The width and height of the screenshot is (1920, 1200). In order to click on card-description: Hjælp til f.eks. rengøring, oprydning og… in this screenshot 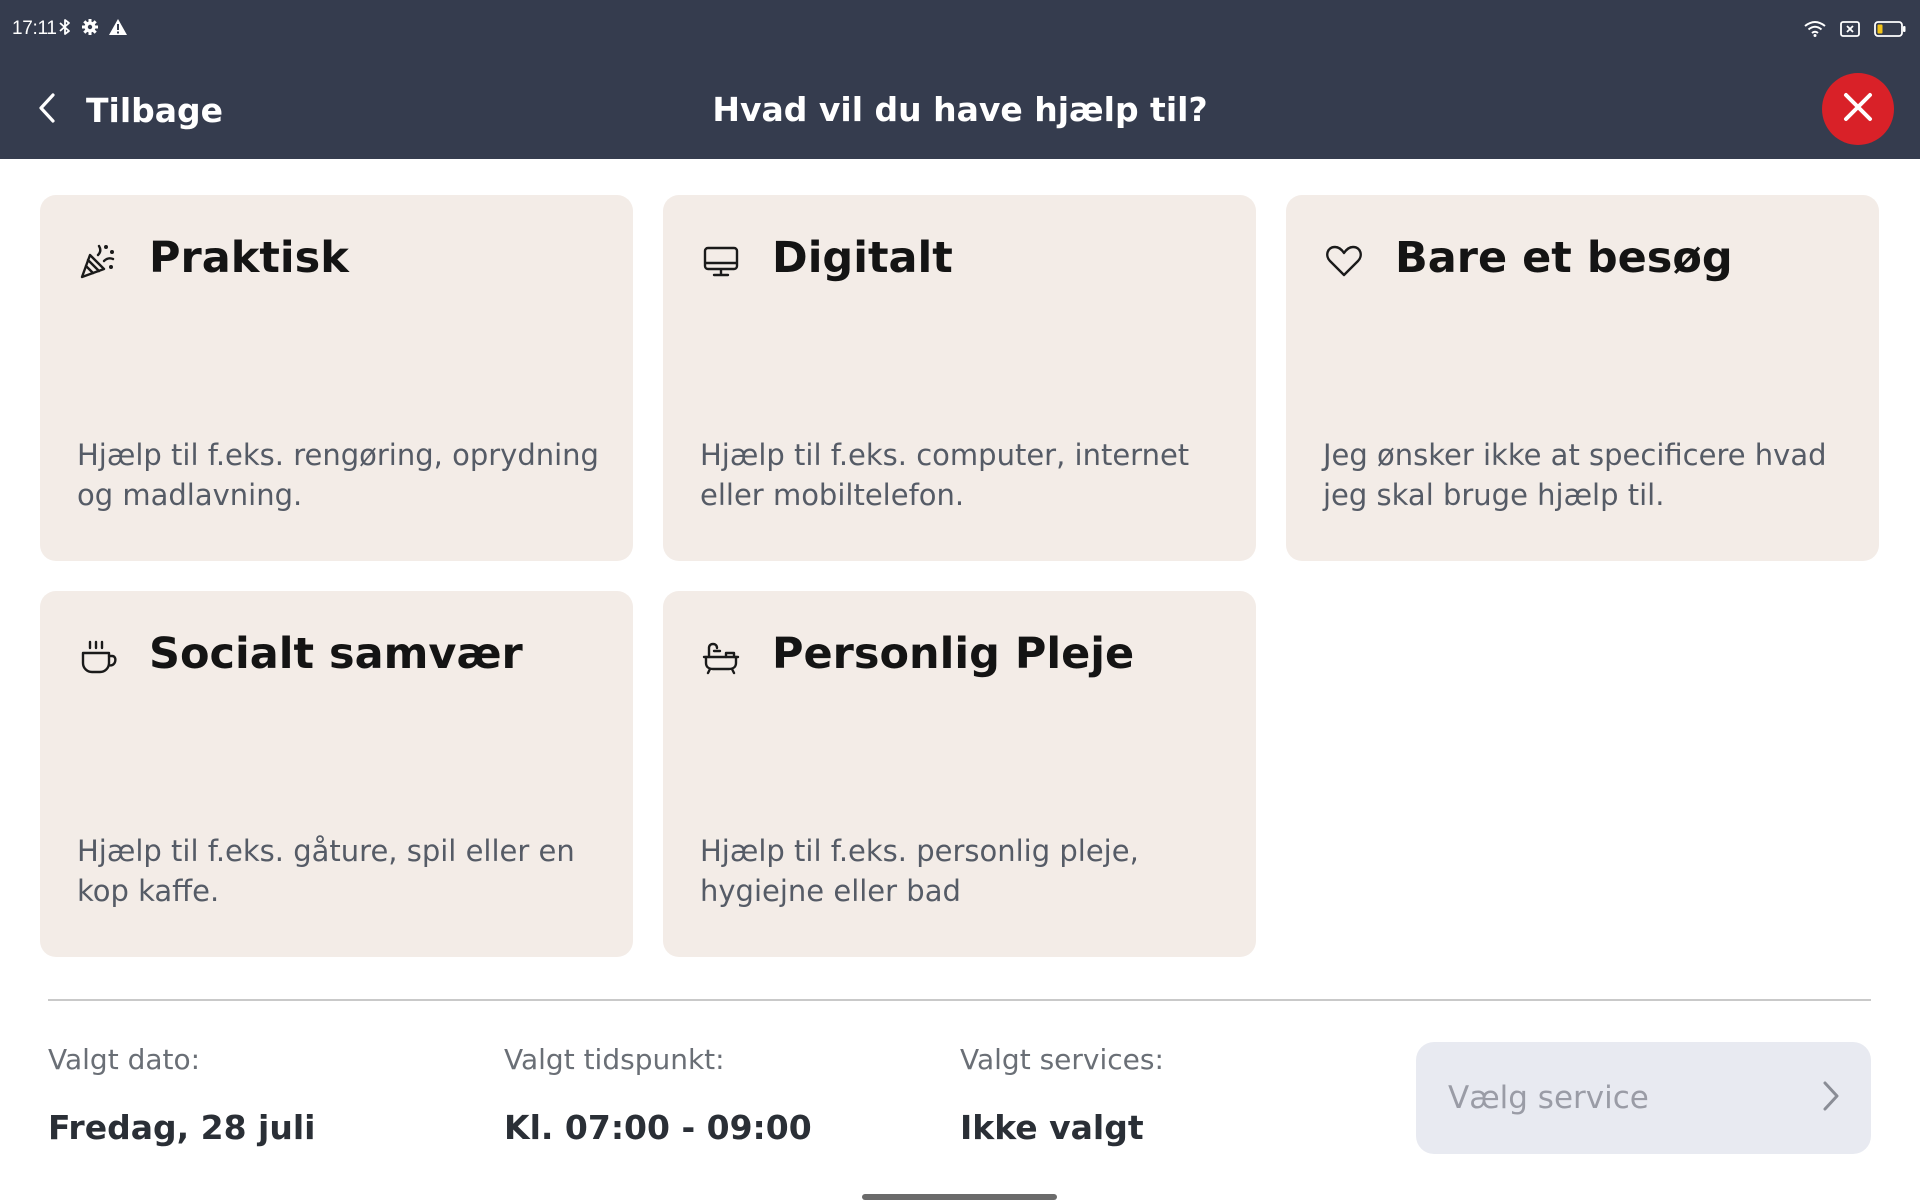, I will do `click(338, 475)`.